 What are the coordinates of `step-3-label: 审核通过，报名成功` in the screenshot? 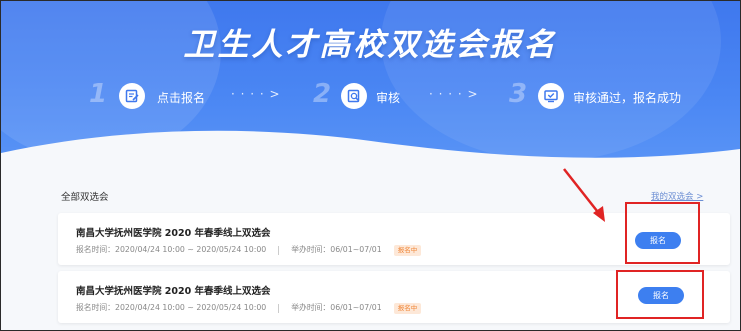 It's located at (627, 98).